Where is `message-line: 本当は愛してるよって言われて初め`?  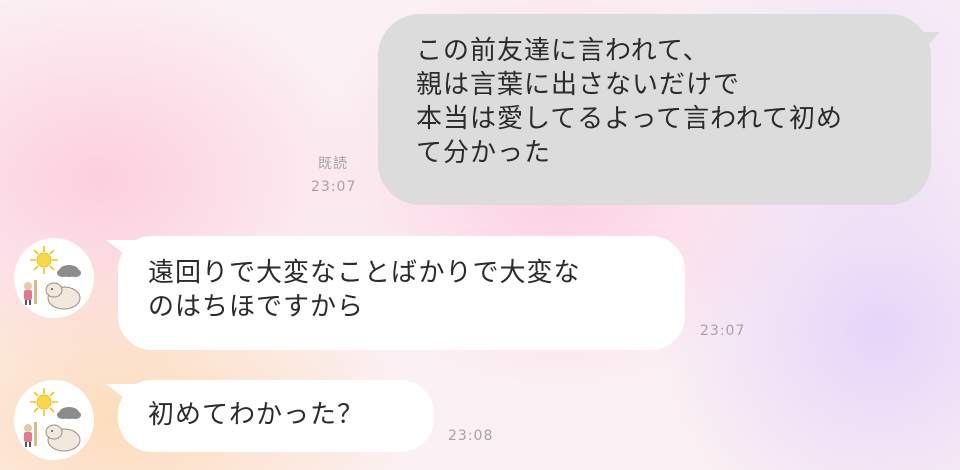 message-line: 本当は愛してるよって言われて初め is located at coordinates (630, 119).